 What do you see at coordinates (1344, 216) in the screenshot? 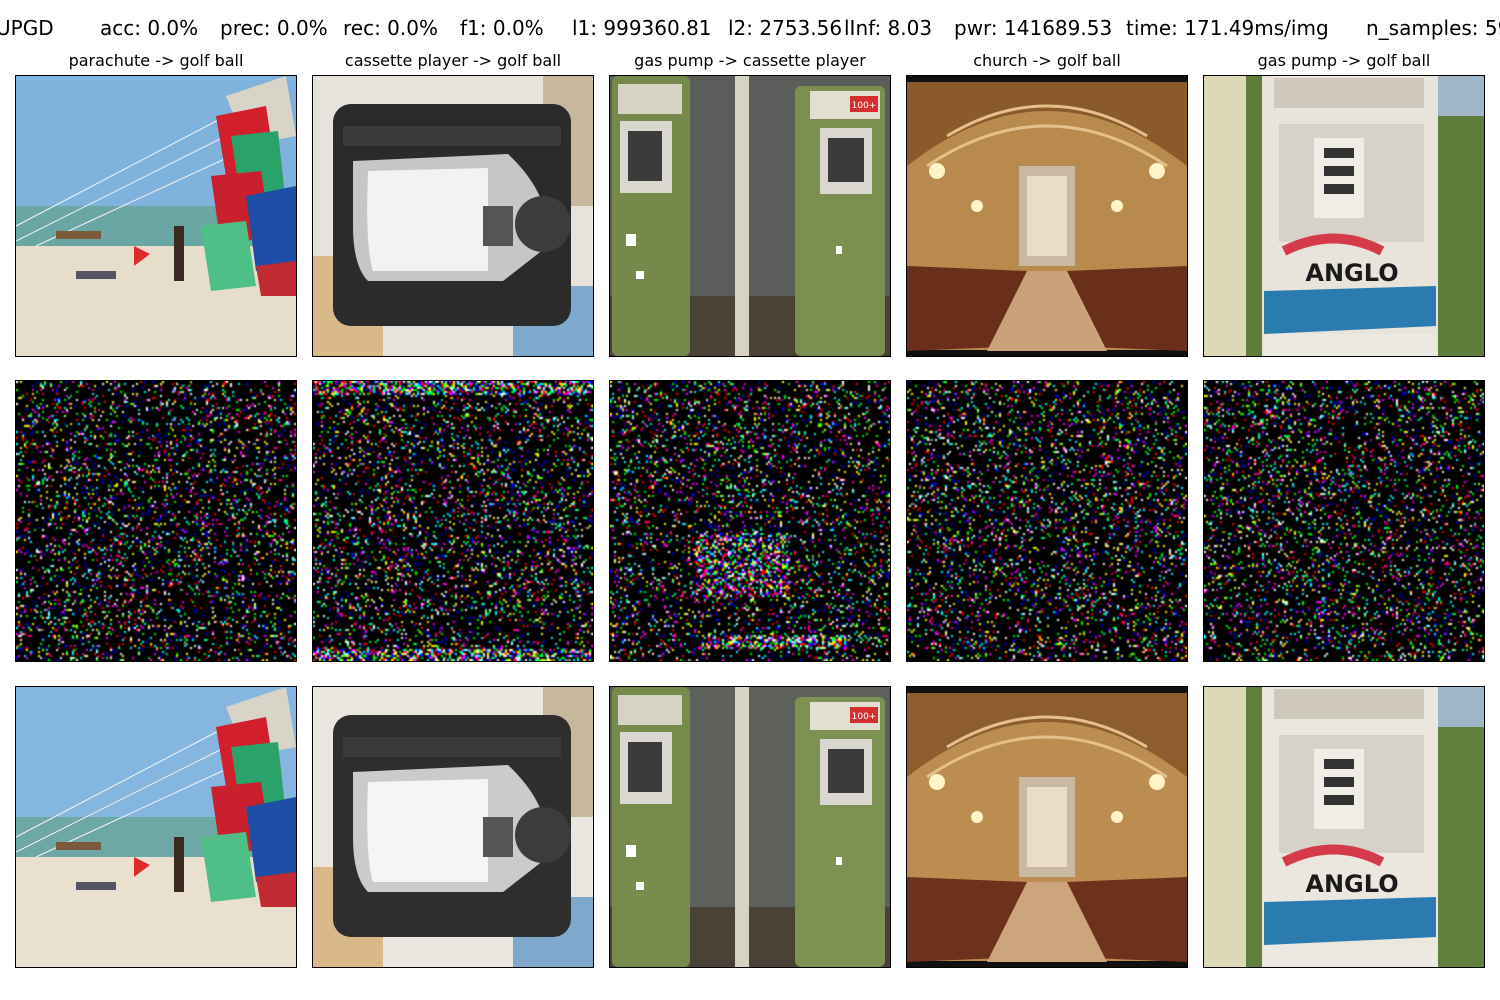
I see `original-image-anglo-pump: ANGLO` at bounding box center [1344, 216].